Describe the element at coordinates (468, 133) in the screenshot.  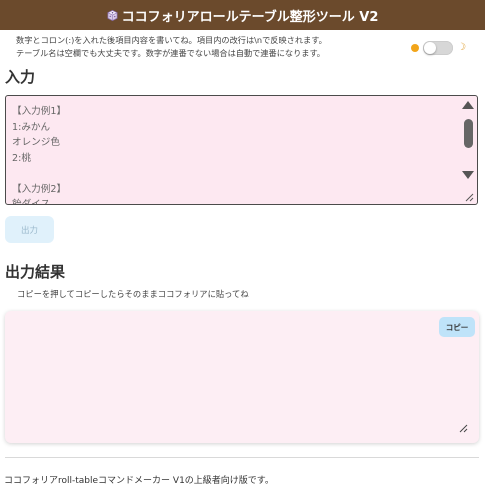
I see `scroll-thumb` at that location.